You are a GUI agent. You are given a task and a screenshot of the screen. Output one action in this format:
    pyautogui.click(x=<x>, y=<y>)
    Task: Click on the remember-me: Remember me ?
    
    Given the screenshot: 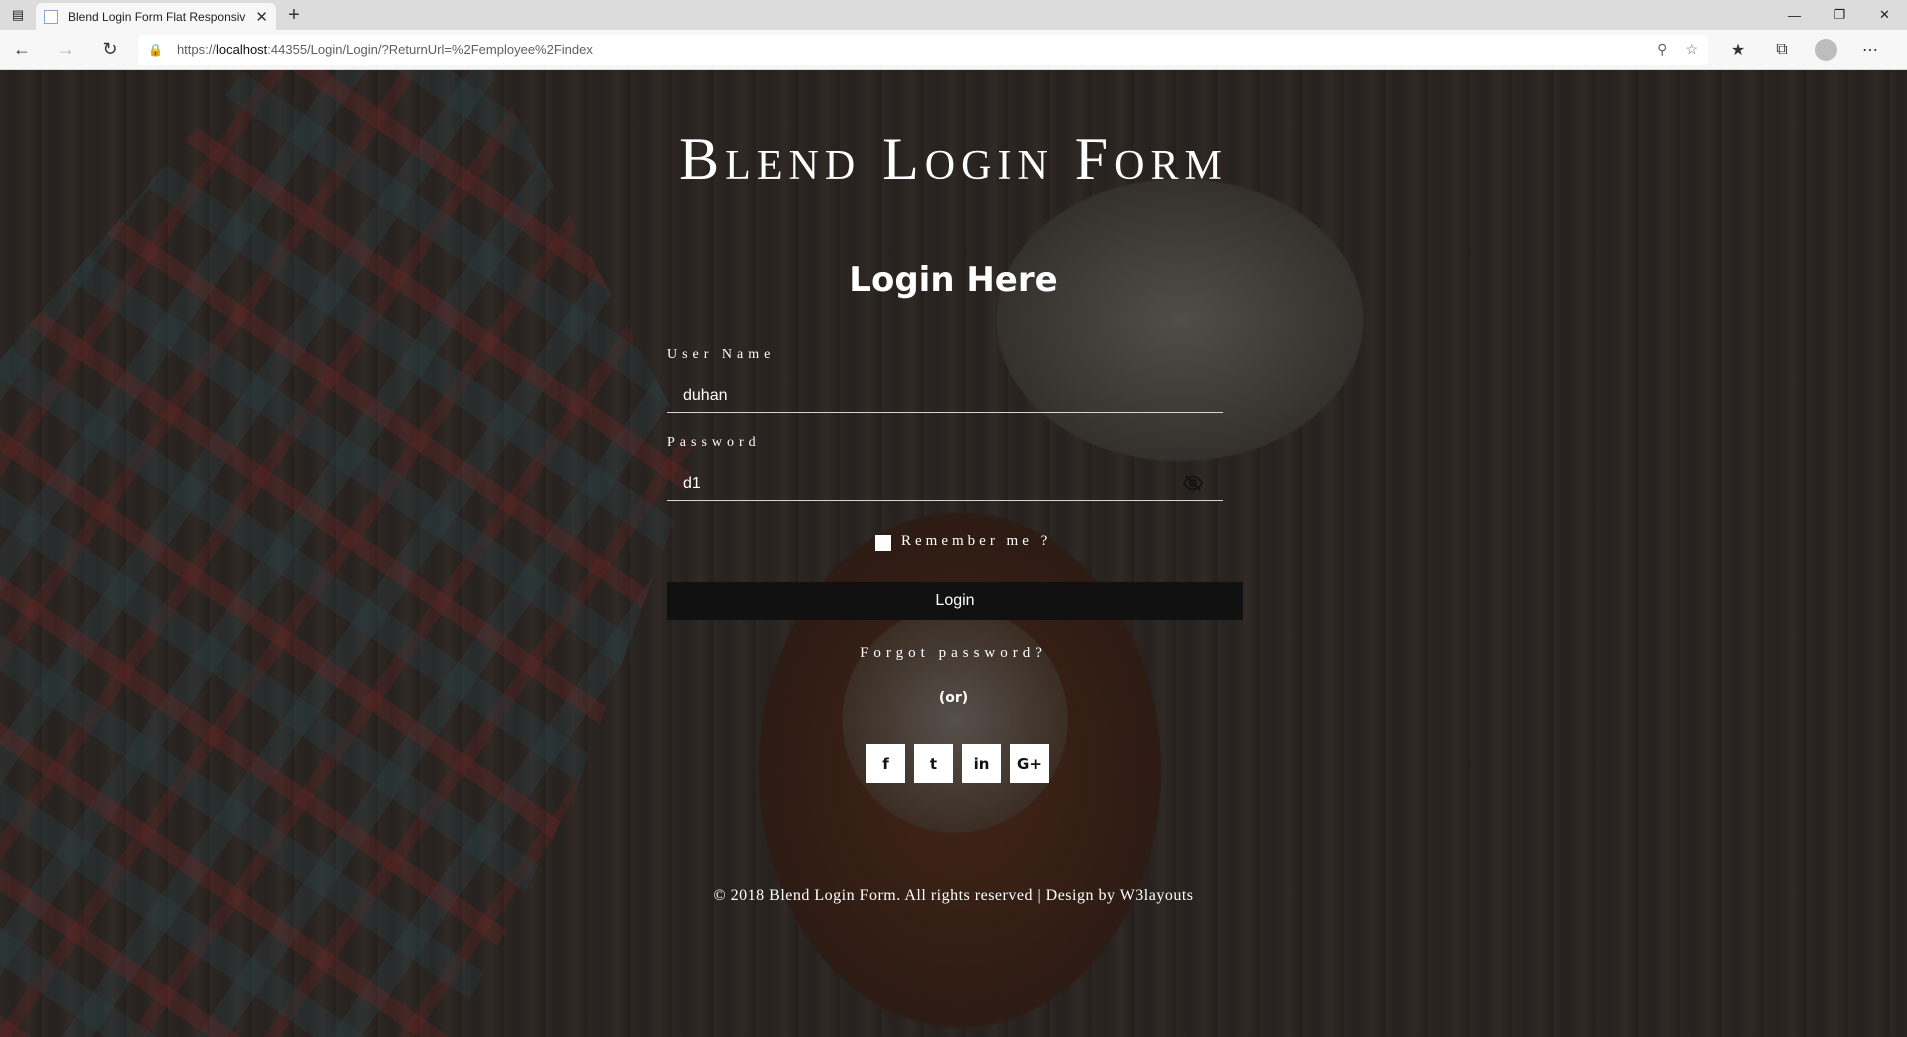 What is the action you would take?
    pyautogui.click(x=963, y=541)
    